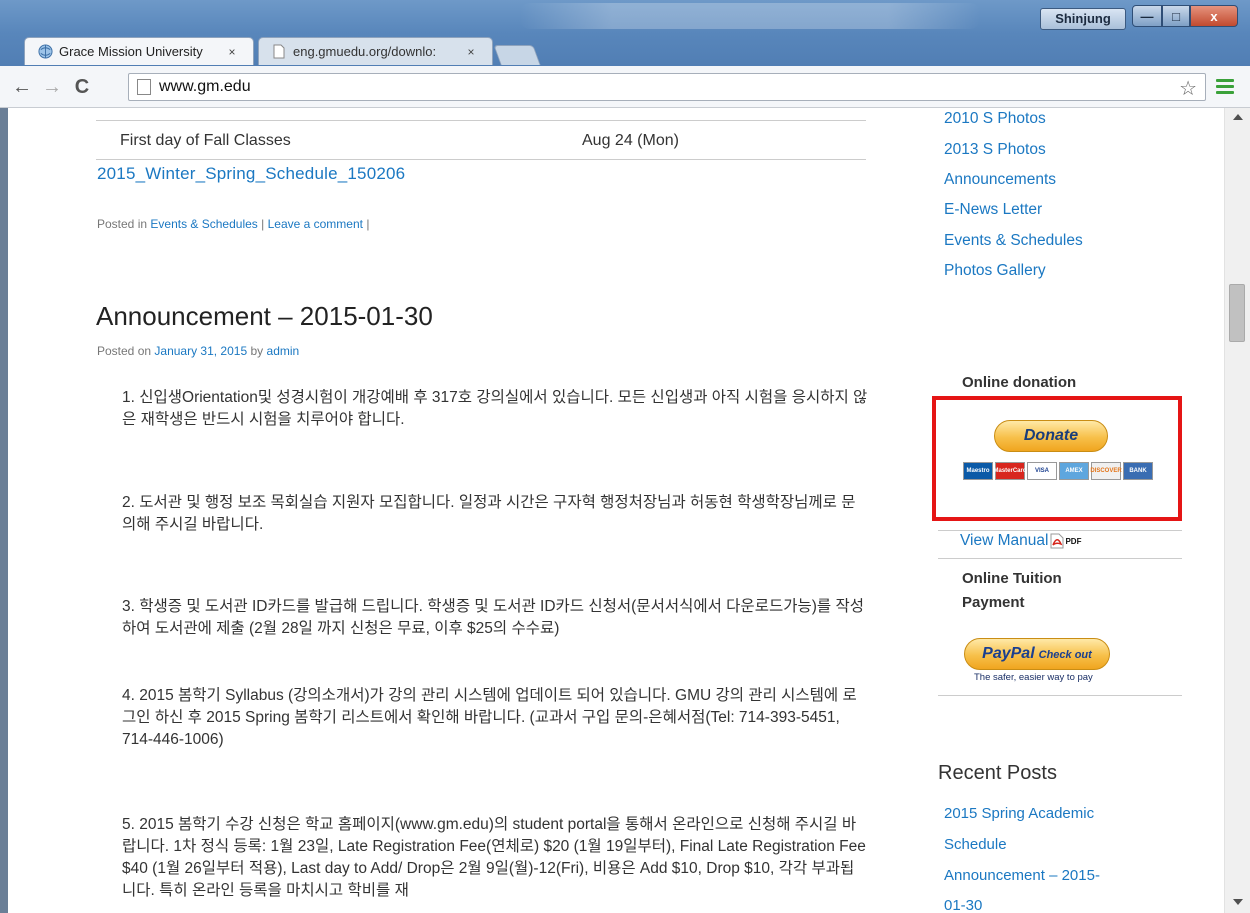 This screenshot has height=913, width=1250. I want to click on donation-heading: Online donation, so click(1019, 382).